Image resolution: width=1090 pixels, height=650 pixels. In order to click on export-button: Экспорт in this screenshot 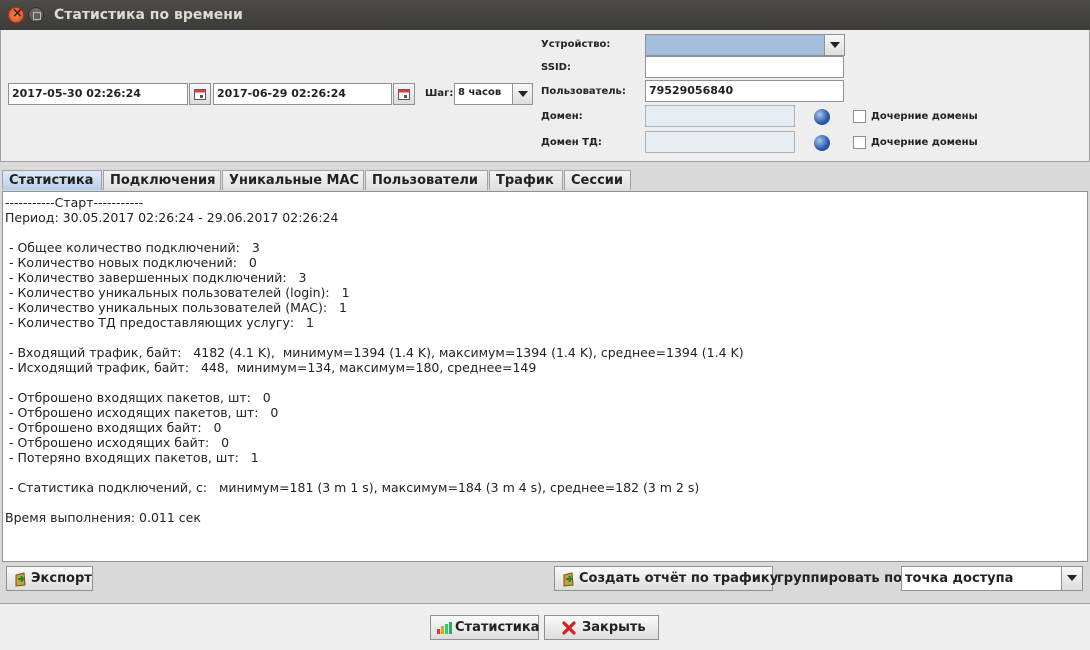, I will do `click(49, 578)`.